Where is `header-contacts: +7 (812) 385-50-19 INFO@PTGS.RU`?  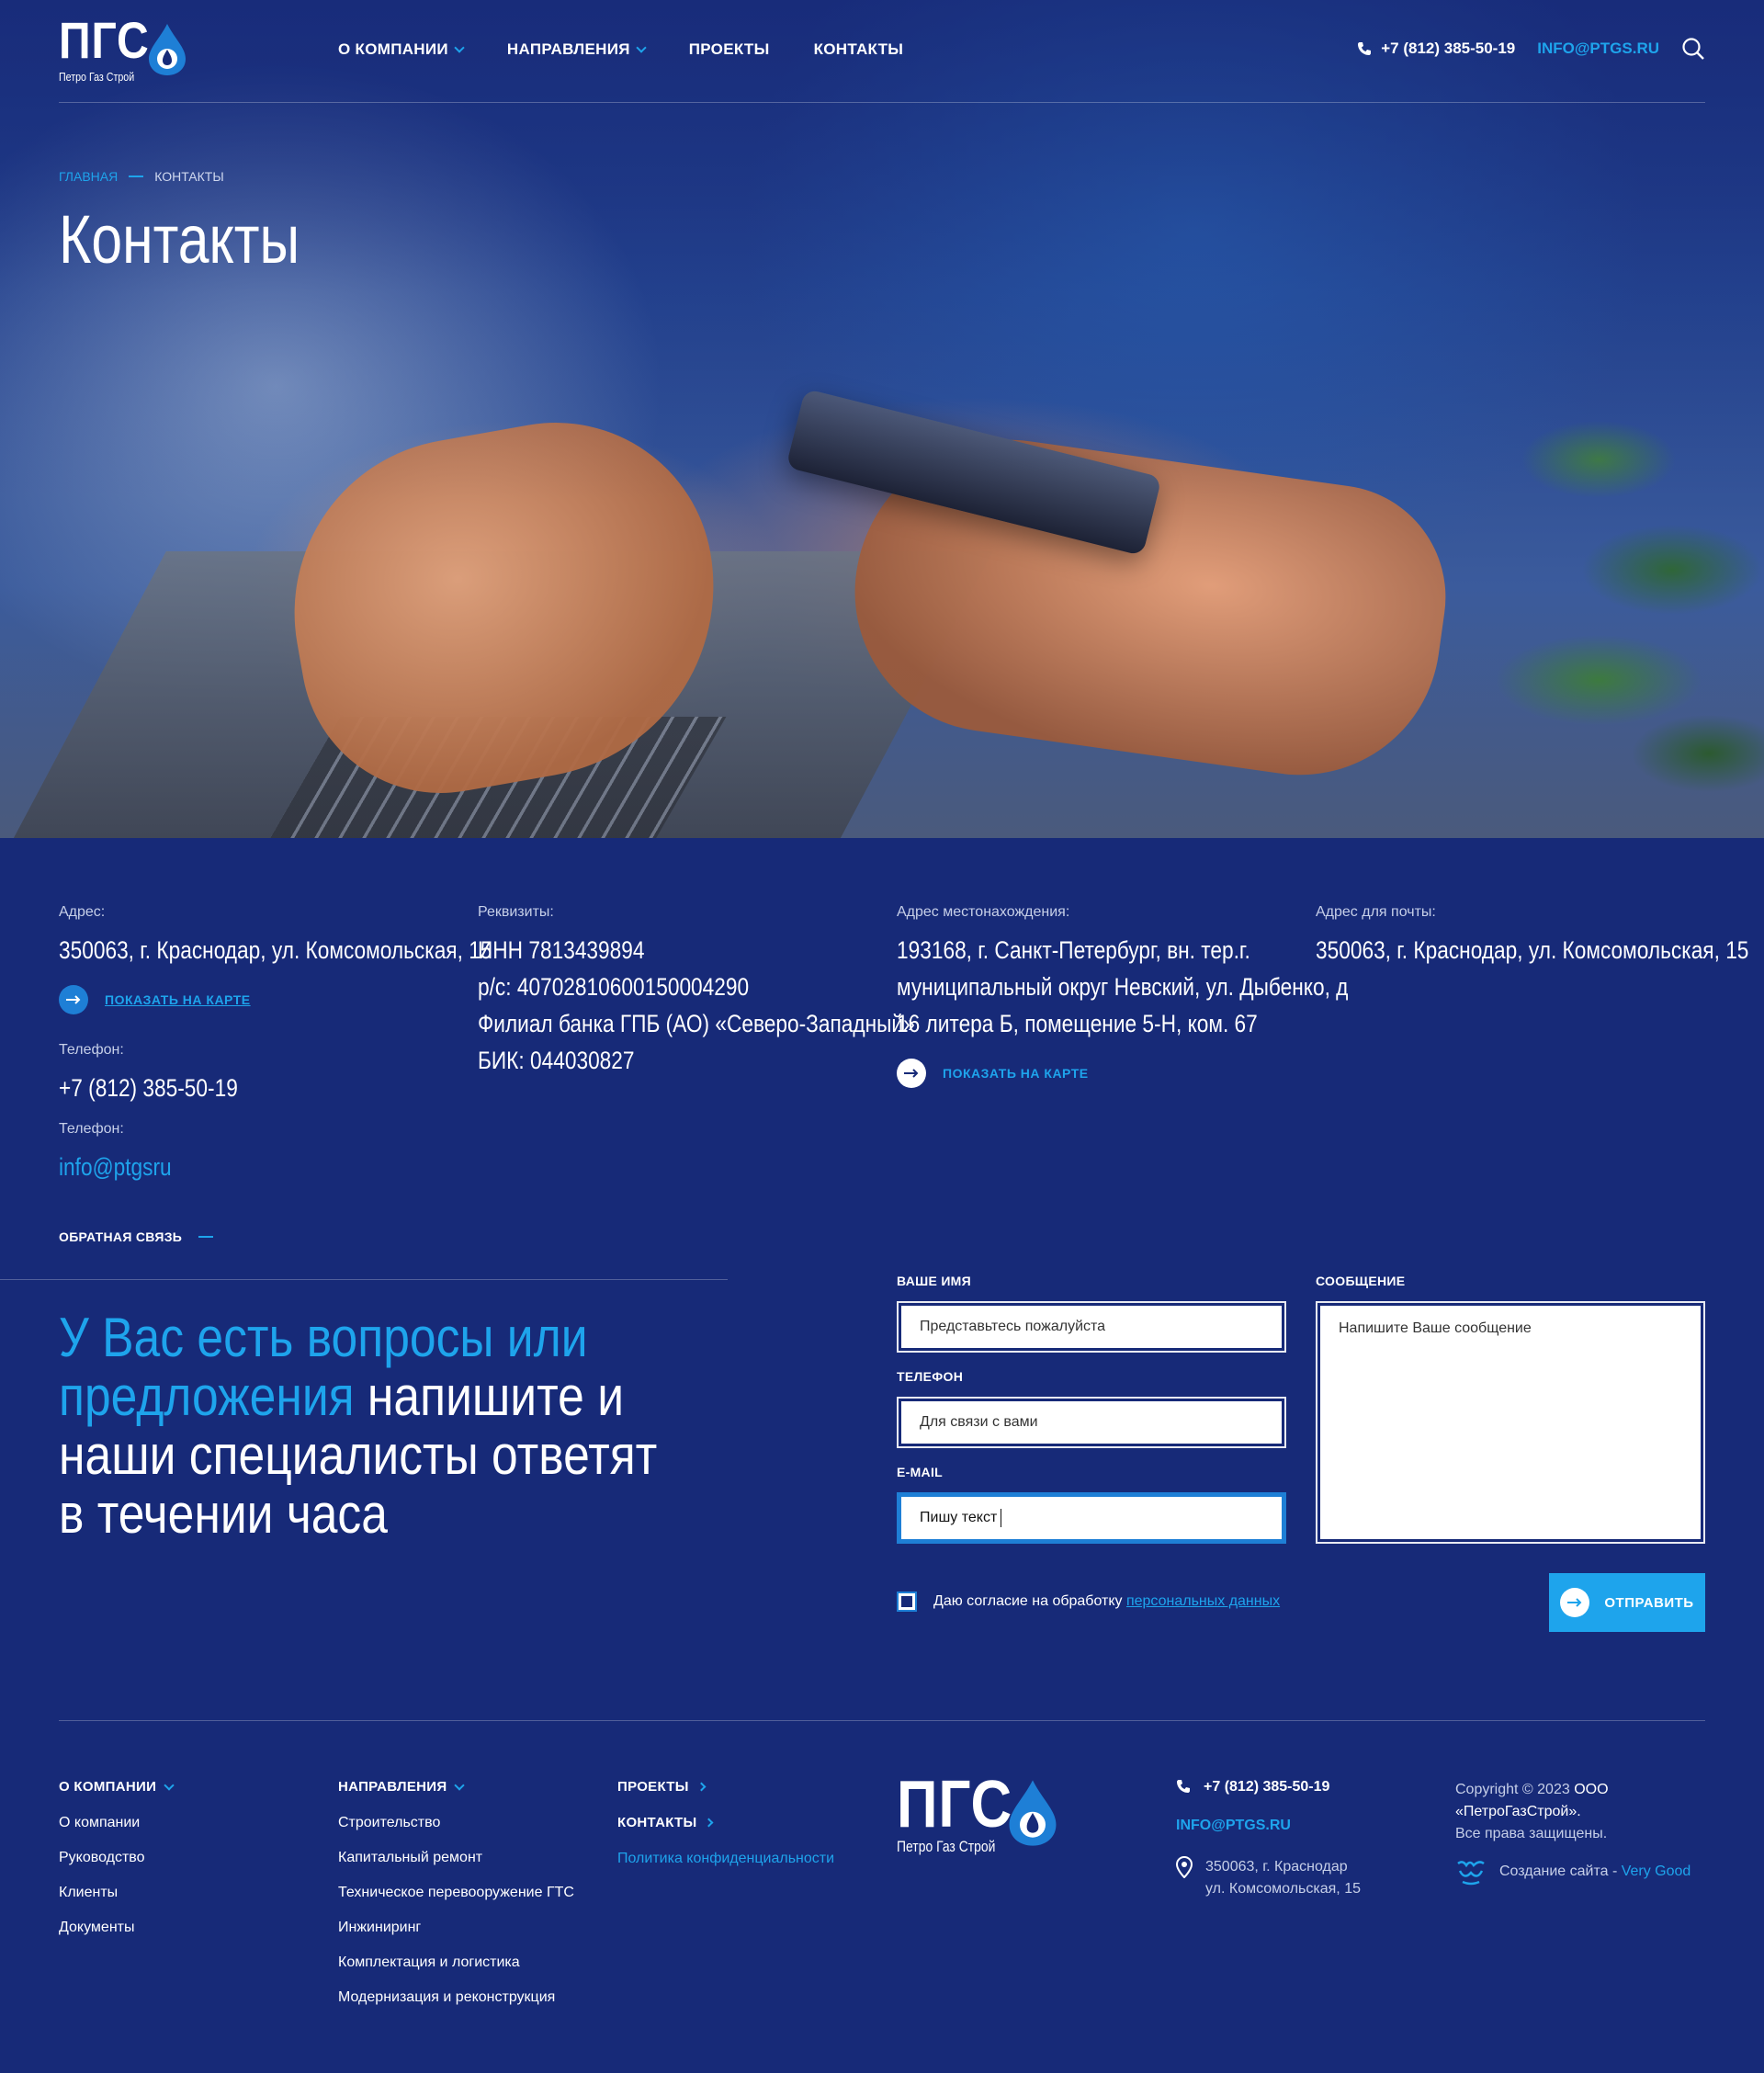
header-contacts: +7 (812) 385-50-19 INFO@PTGS.RU is located at coordinates (1531, 49).